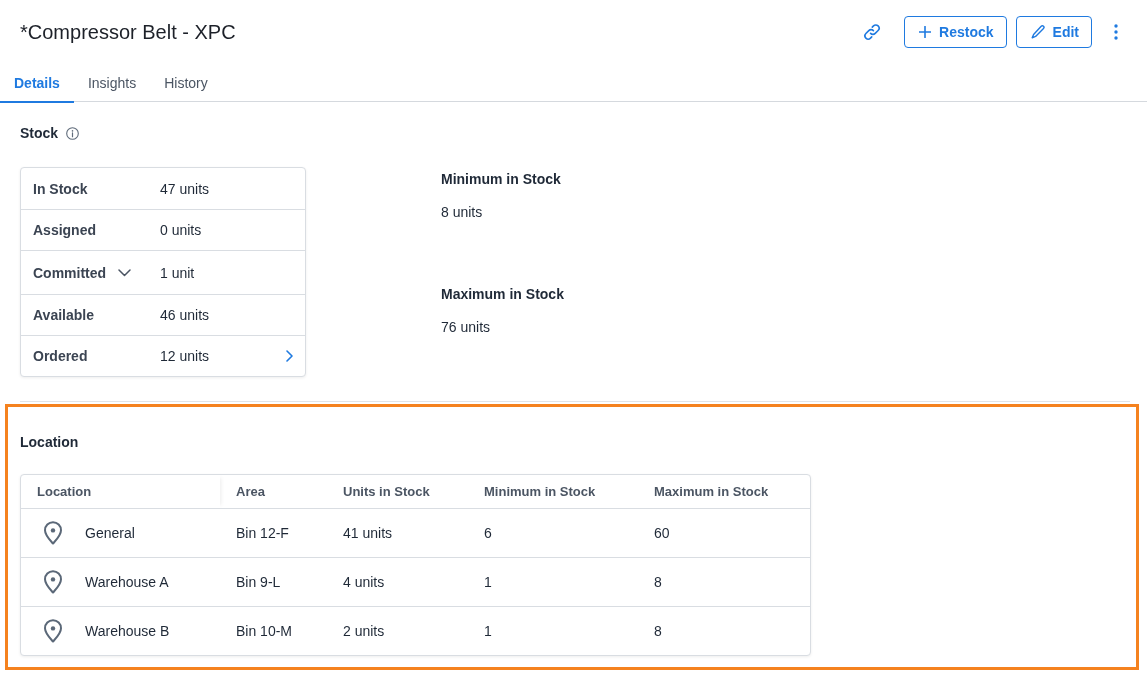 This screenshot has height=680, width=1147. Describe the element at coordinates (185, 315) in the screenshot. I see `stock-value: 46 units` at that location.